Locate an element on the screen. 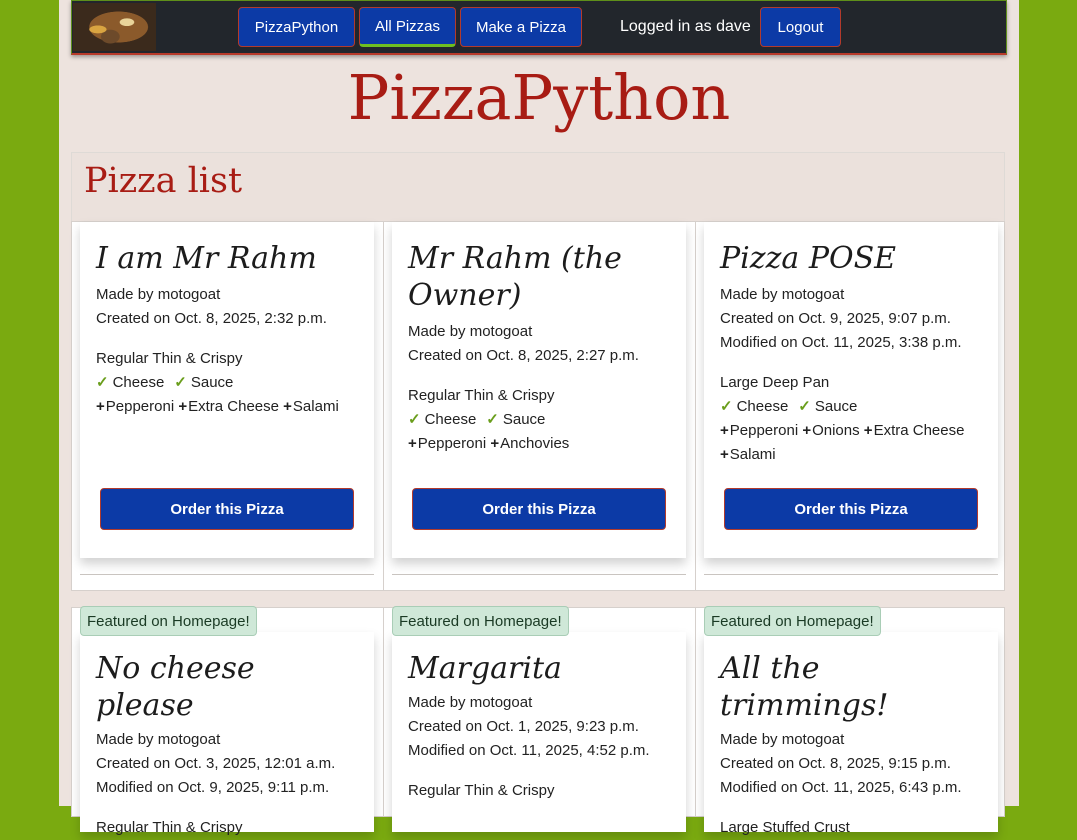 Image resolution: width=1077 pixels, height=840 pixels. logout-button: Logout is located at coordinates (800, 27).